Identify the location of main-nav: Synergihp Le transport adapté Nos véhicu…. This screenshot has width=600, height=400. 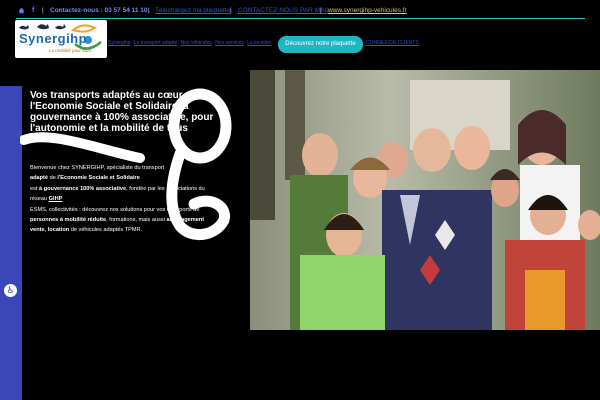
(190, 43).